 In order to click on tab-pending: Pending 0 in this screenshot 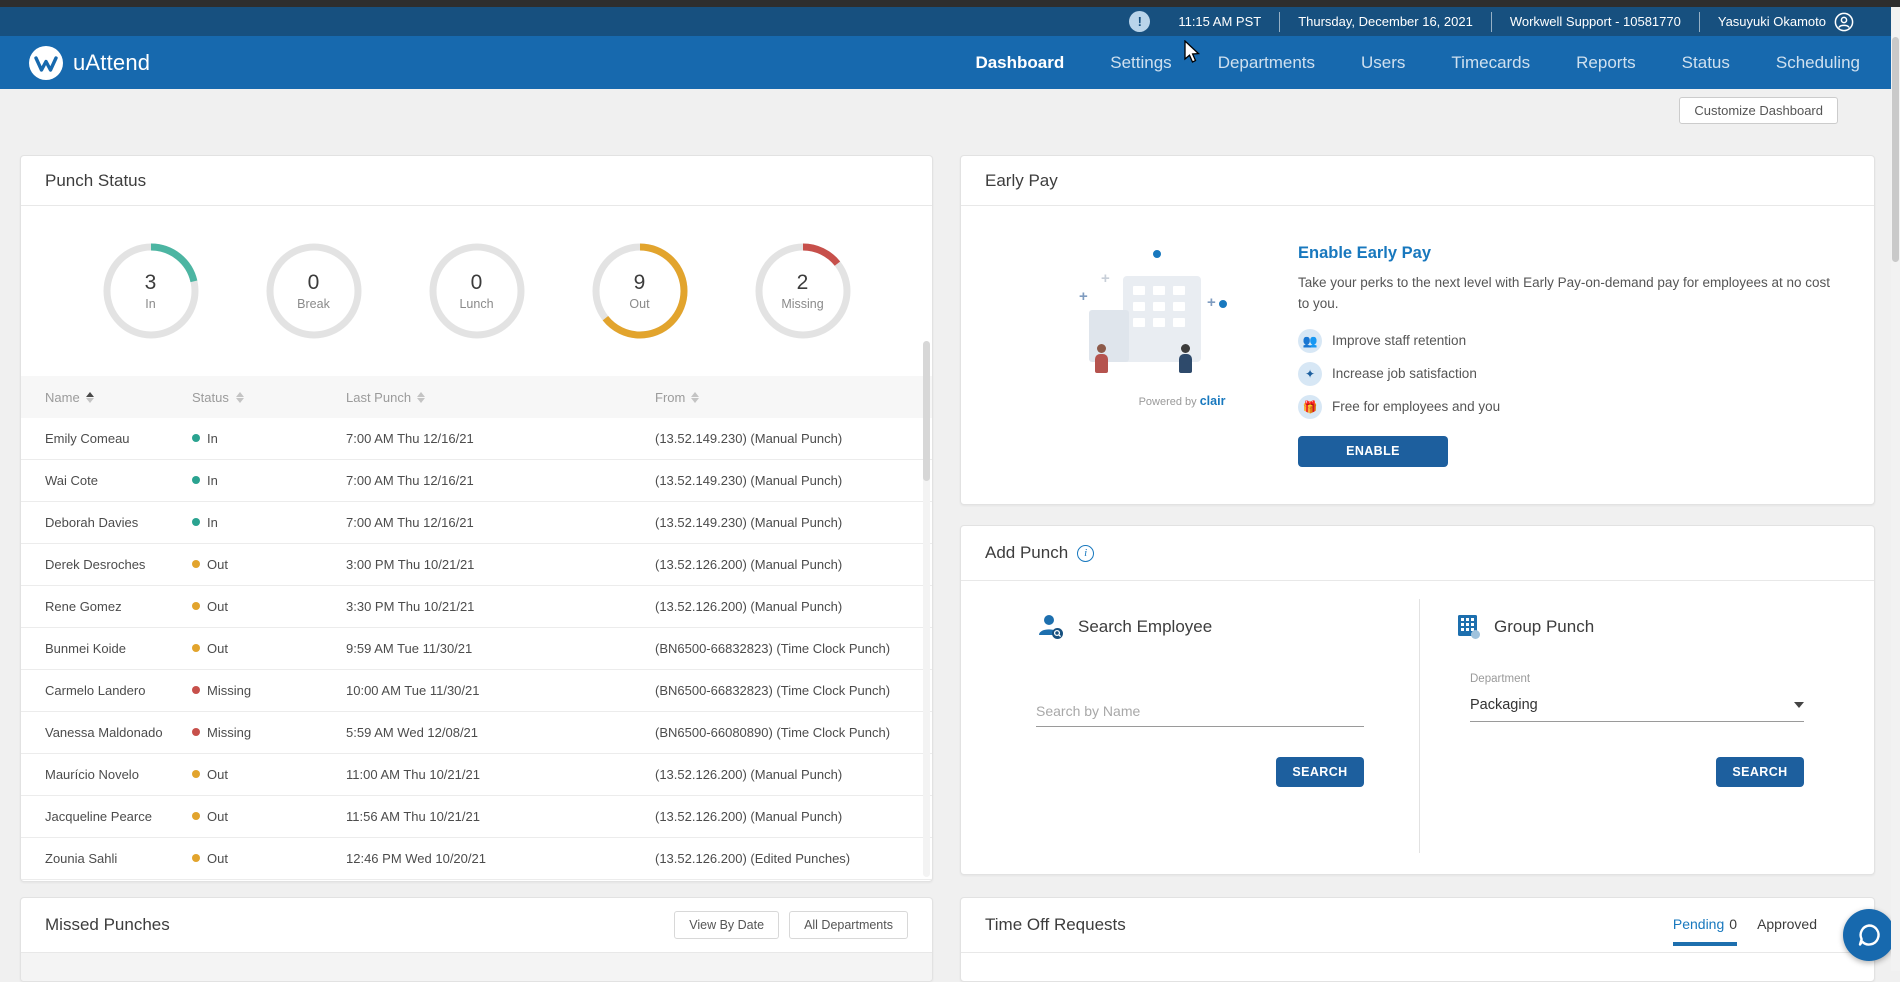, I will do `click(1705, 931)`.